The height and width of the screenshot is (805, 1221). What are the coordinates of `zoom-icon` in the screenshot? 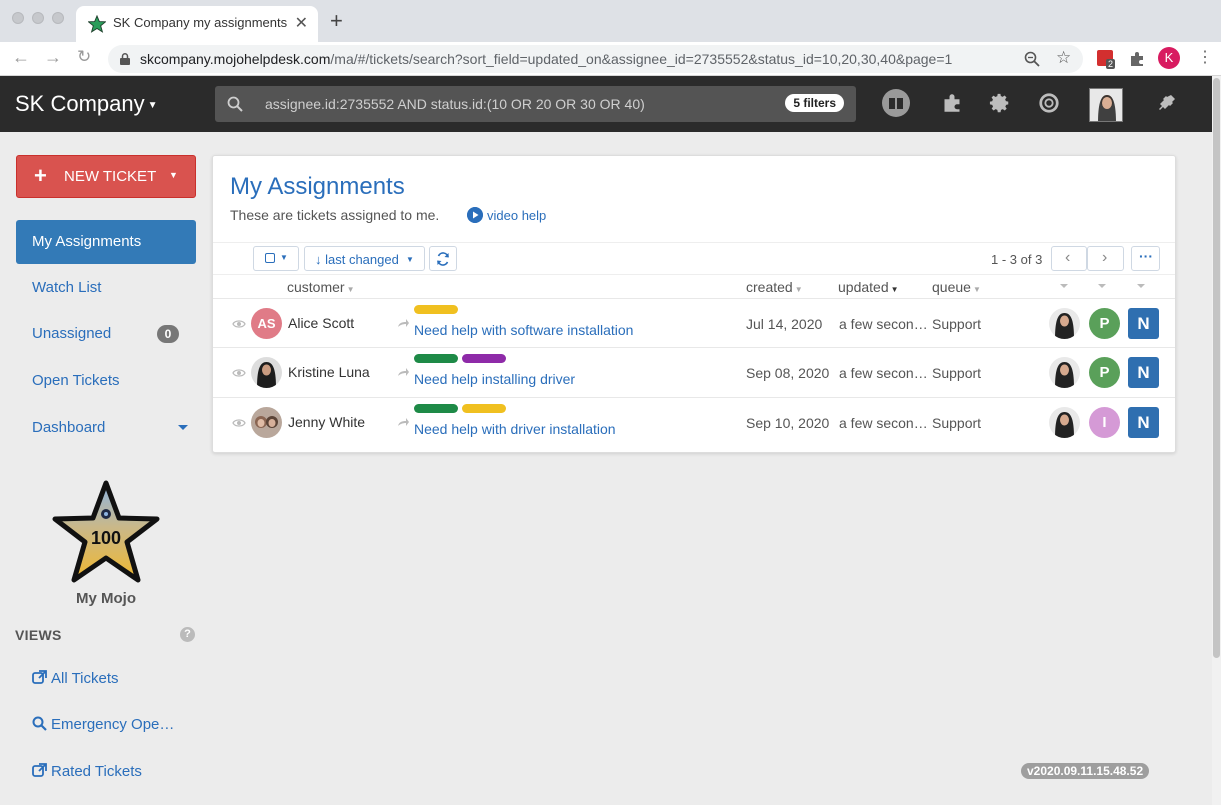 It's located at (1032, 59).